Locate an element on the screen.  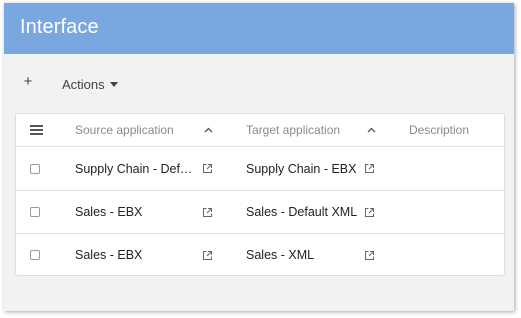
column-header-source: Source application is located at coordinates (137, 130).